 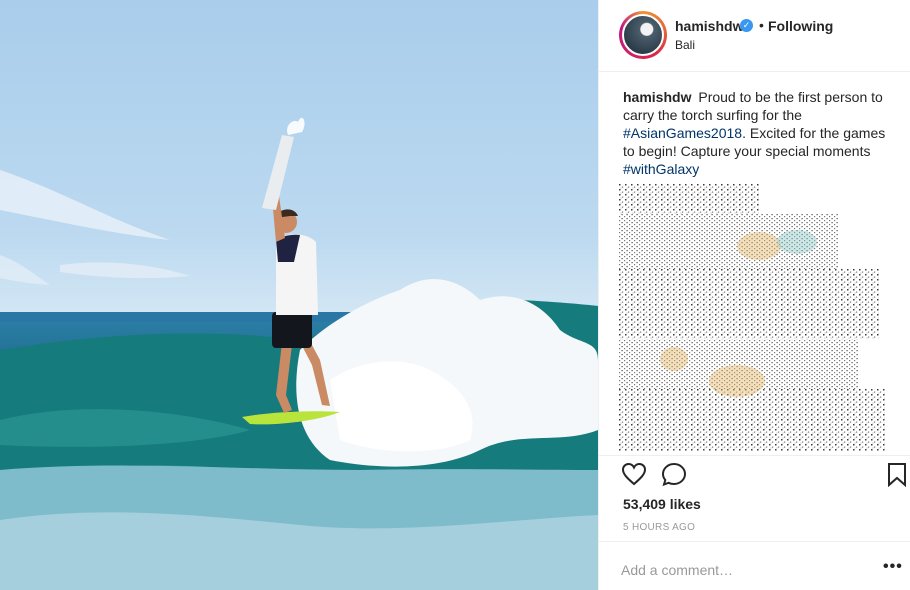 I want to click on bookmark-icon, so click(x=897, y=477).